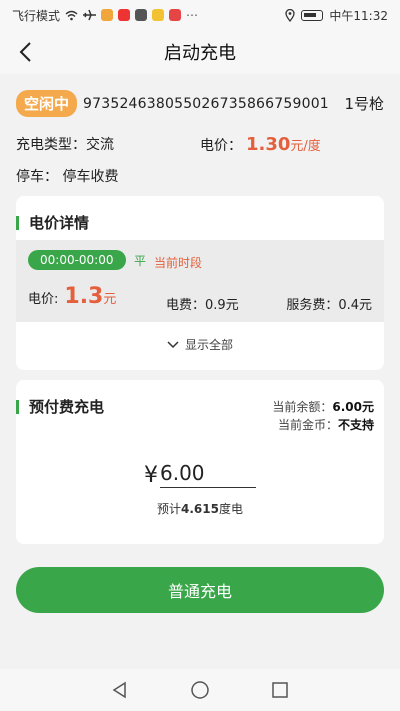  I want to click on period-price-value: 1.3, so click(84, 296).